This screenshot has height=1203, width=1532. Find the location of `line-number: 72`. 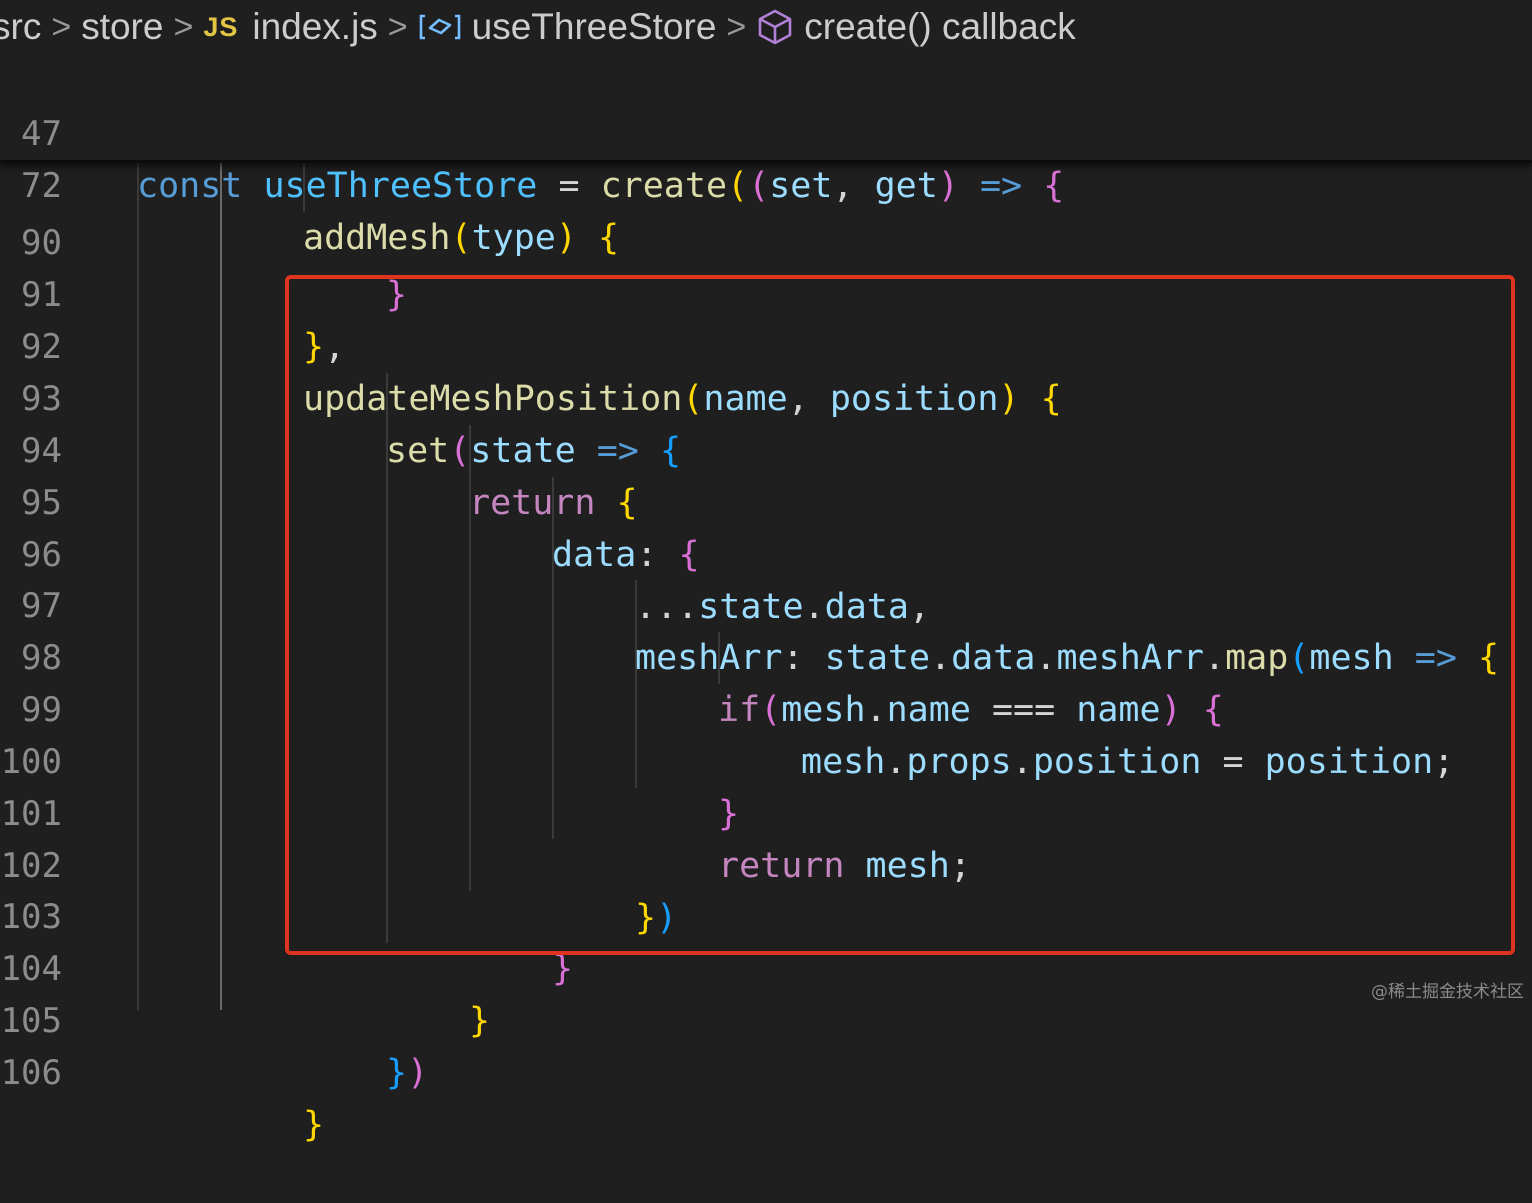

line-number: 72 is located at coordinates (41, 186).